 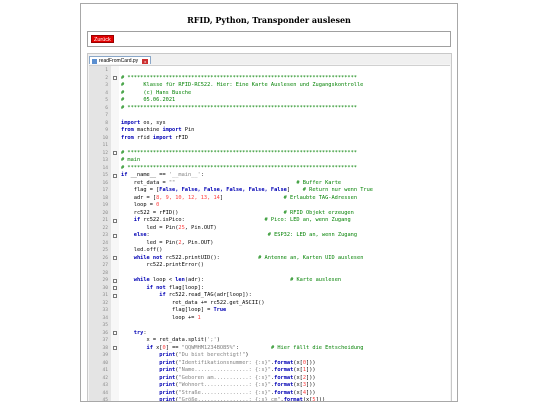 I want to click on line-number: 19, so click(x=105, y=205).